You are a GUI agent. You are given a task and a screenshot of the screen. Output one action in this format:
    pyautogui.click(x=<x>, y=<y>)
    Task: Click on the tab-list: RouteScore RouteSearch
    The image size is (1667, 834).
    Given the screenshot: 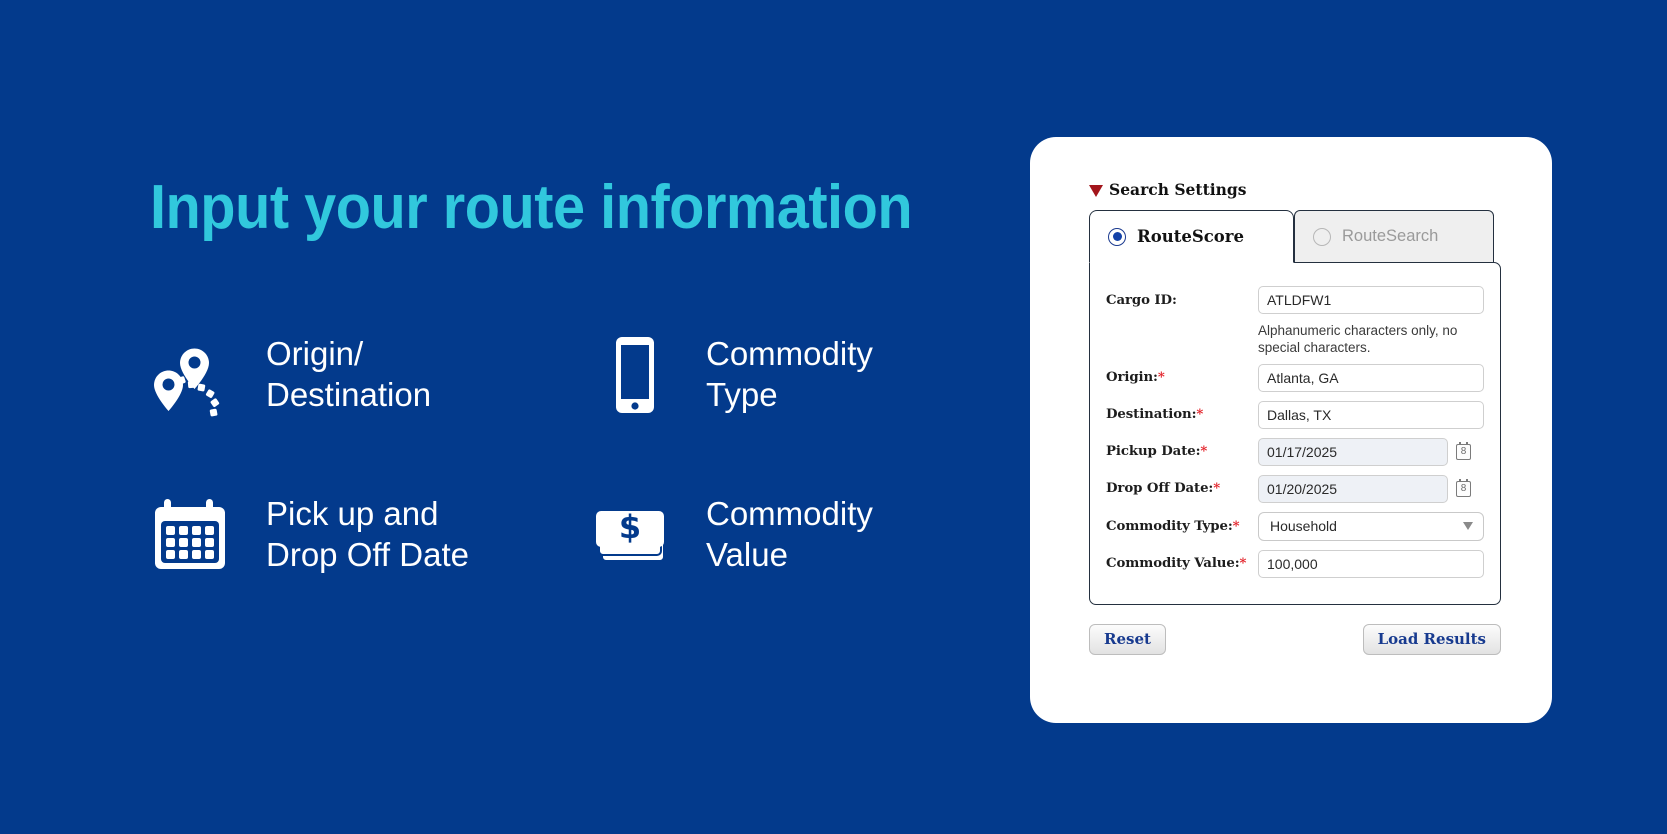 What is the action you would take?
    pyautogui.click(x=1295, y=236)
    